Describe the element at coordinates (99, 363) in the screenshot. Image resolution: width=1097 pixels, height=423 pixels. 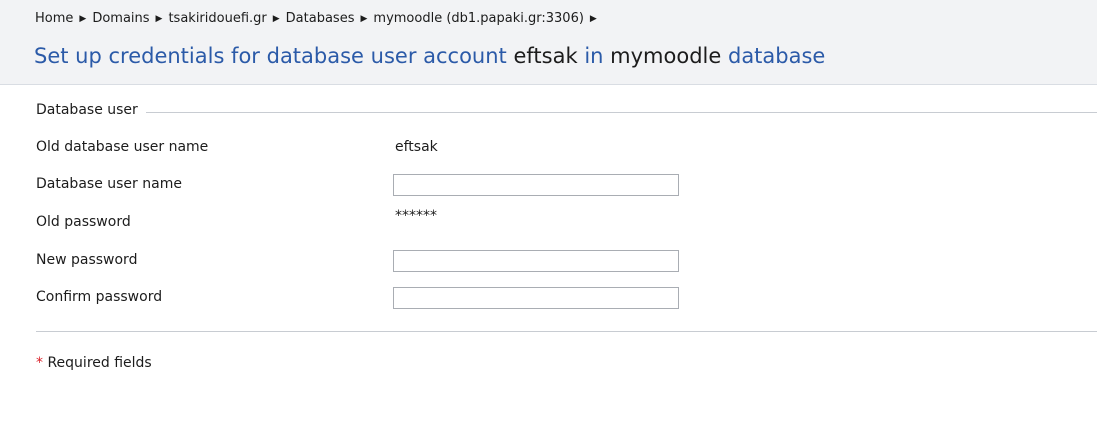
I see `required-fields-text: Required fields` at that location.